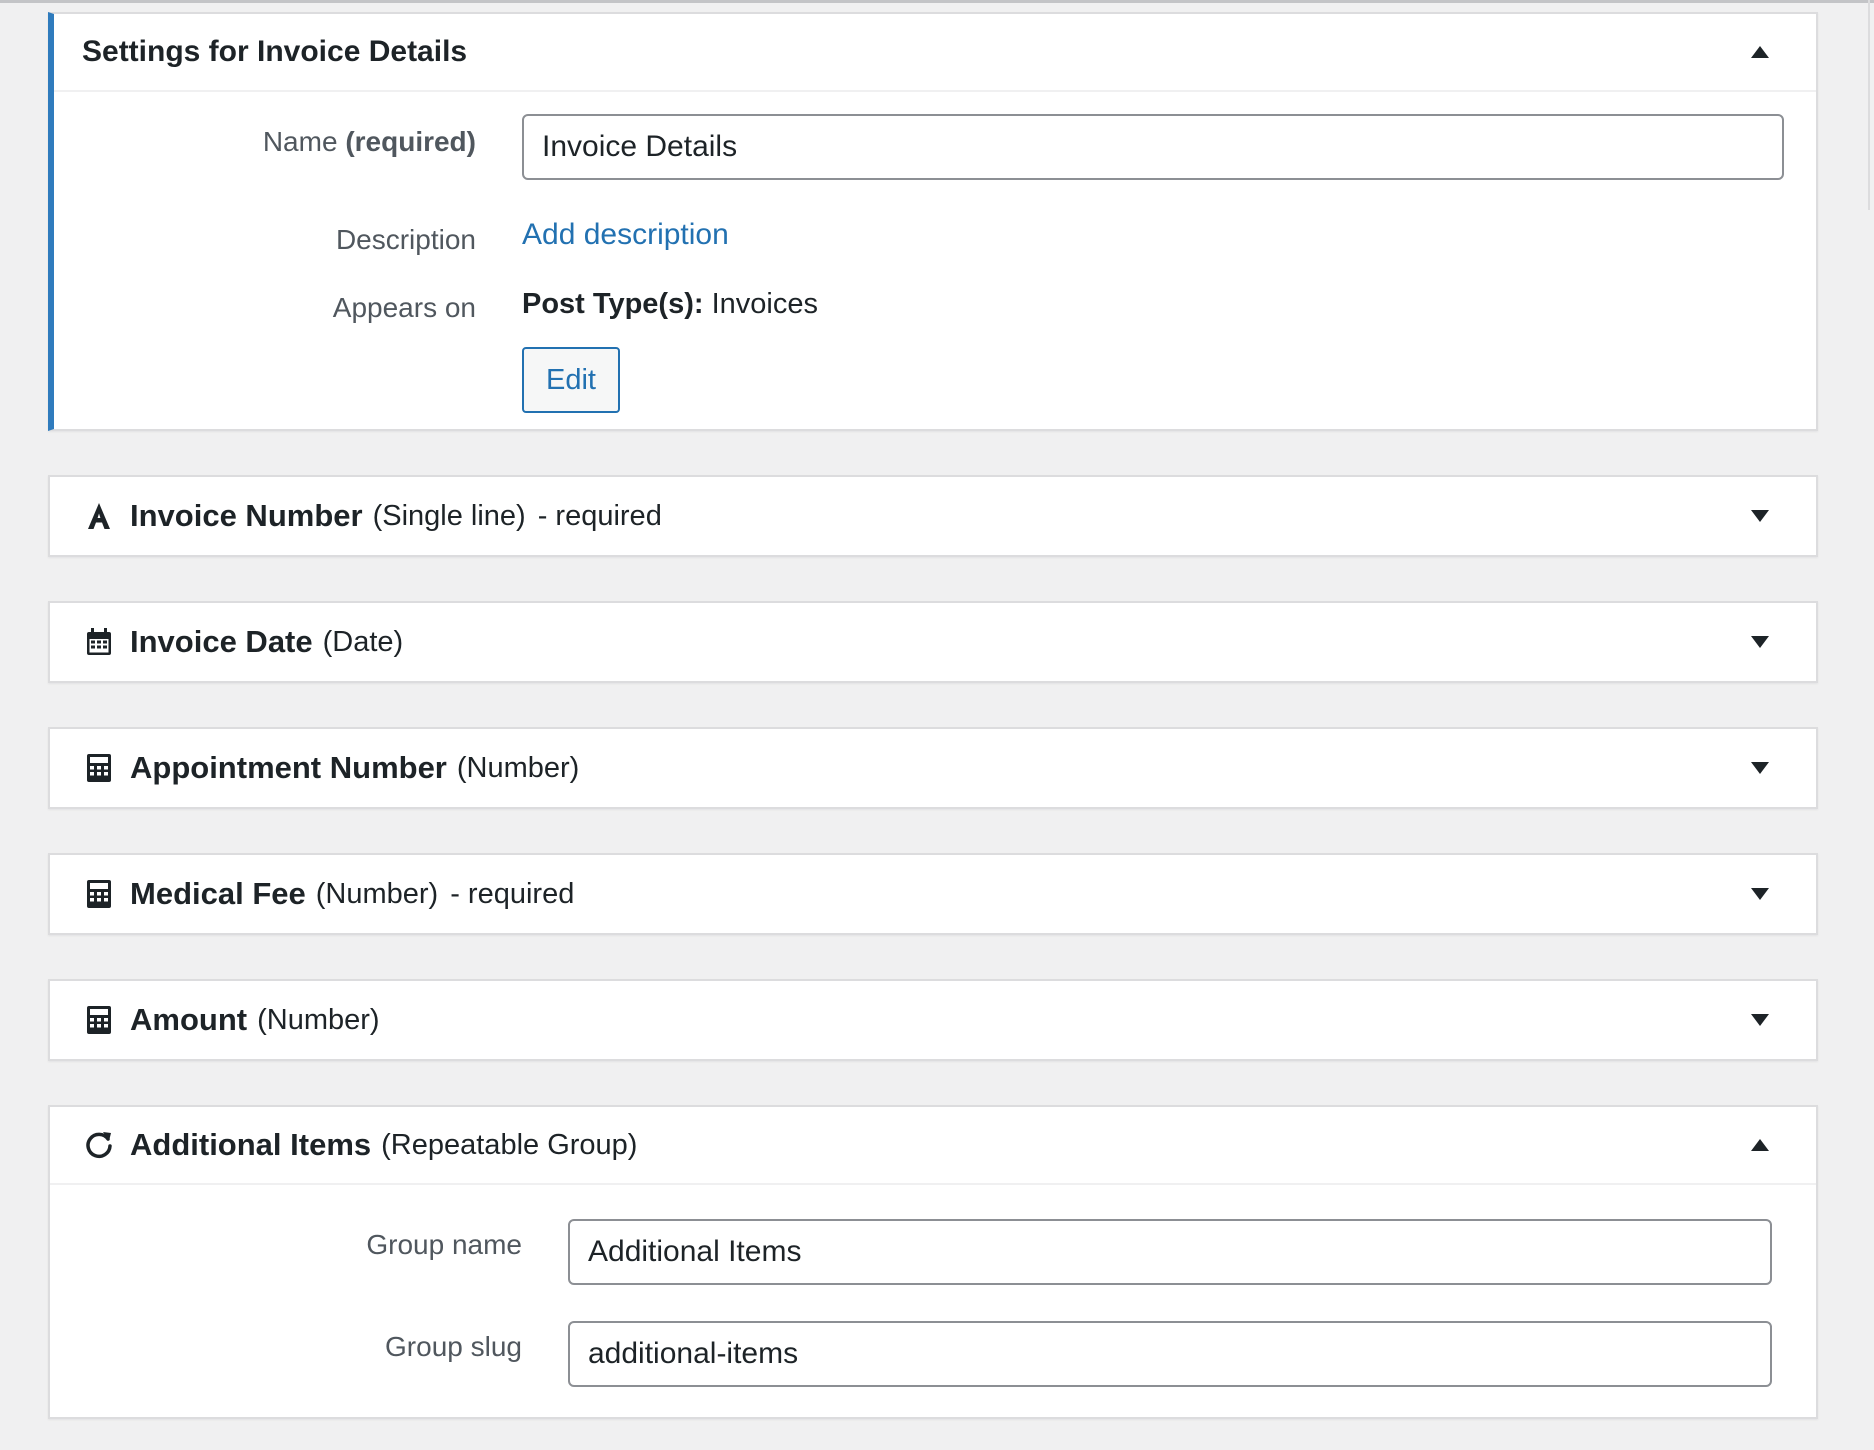 The width and height of the screenshot is (1874, 1450). I want to click on calendar-icon, so click(99, 642).